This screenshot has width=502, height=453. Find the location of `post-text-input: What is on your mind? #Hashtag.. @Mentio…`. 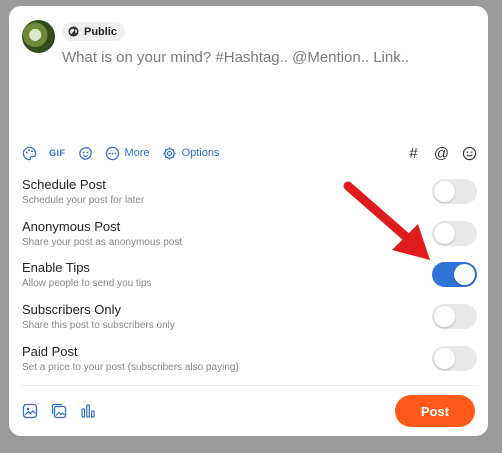

post-text-input: What is on your mind? #Hashtag.. @Mentio… is located at coordinates (262, 57).